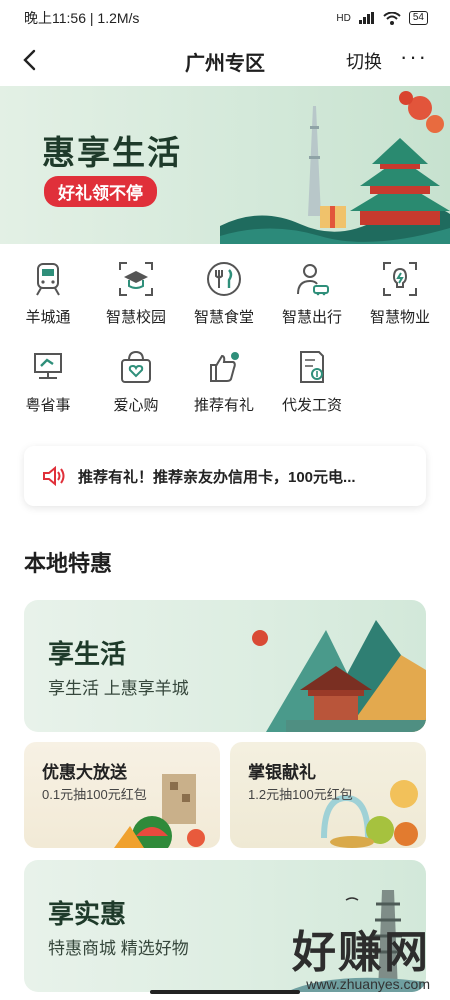  I want to click on card-subtitle: 1.2元抽100元红包, so click(300, 794).